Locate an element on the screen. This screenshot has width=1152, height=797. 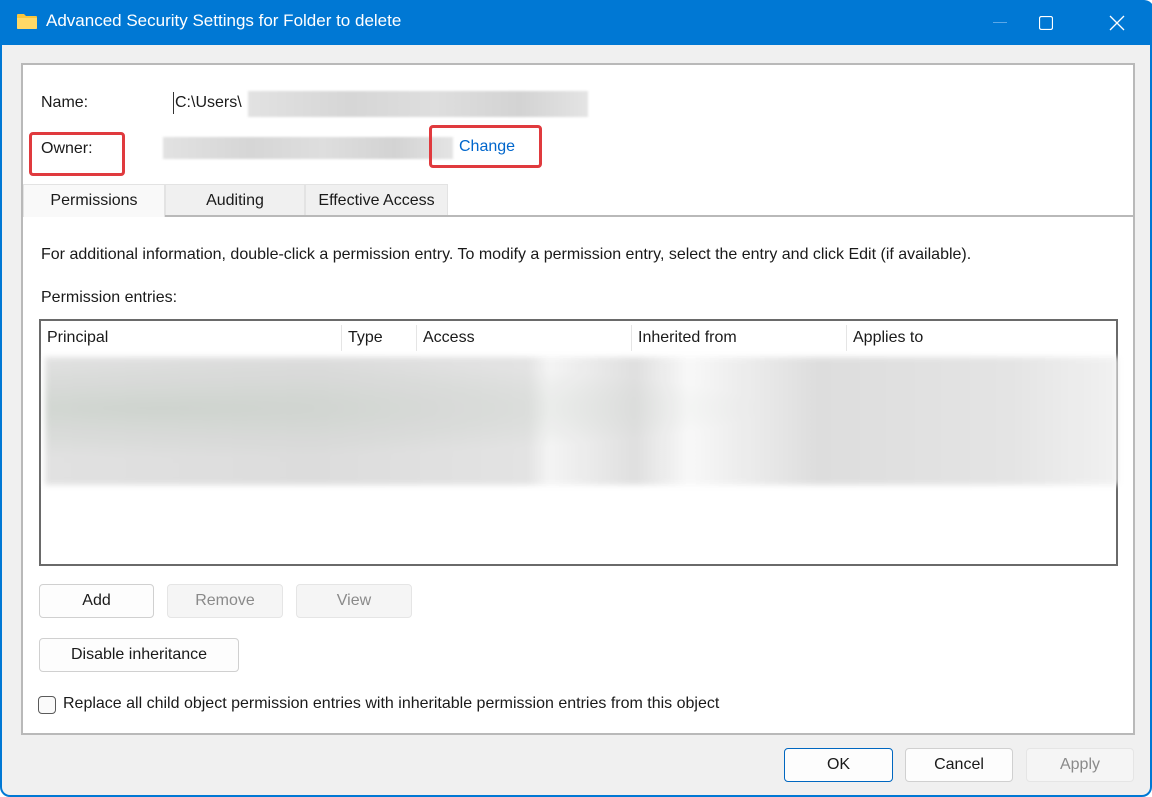
view-button: View is located at coordinates (354, 601).